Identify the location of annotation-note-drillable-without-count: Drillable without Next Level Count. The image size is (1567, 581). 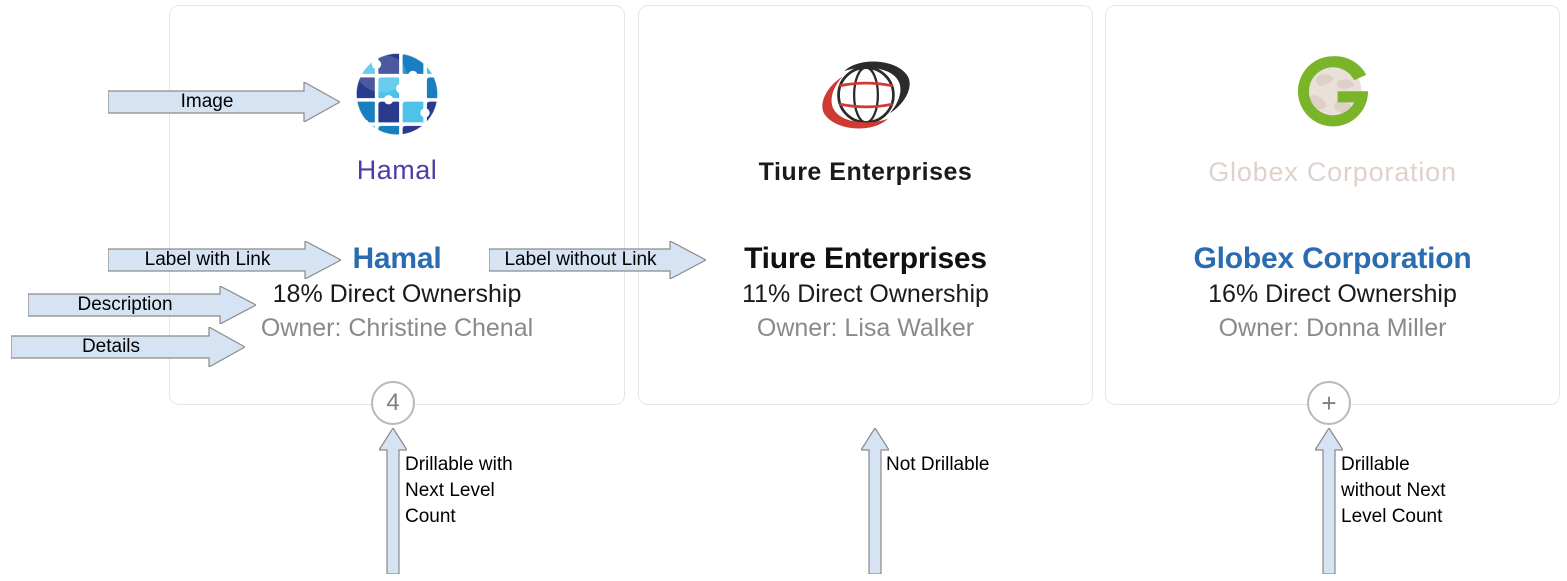
(1393, 490).